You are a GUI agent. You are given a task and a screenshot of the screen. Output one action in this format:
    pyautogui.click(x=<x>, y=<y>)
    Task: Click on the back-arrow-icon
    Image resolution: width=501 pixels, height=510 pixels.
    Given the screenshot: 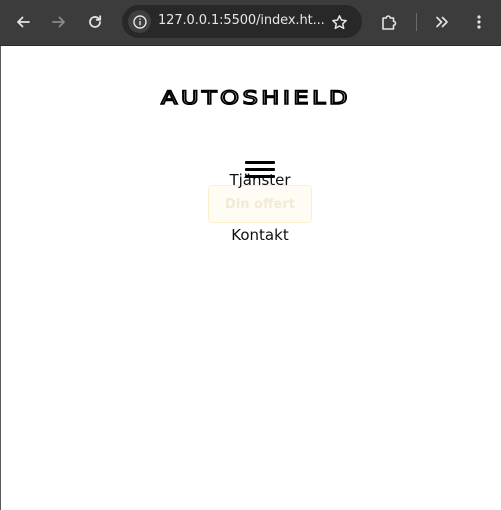 What is the action you would take?
    pyautogui.click(x=23, y=22)
    